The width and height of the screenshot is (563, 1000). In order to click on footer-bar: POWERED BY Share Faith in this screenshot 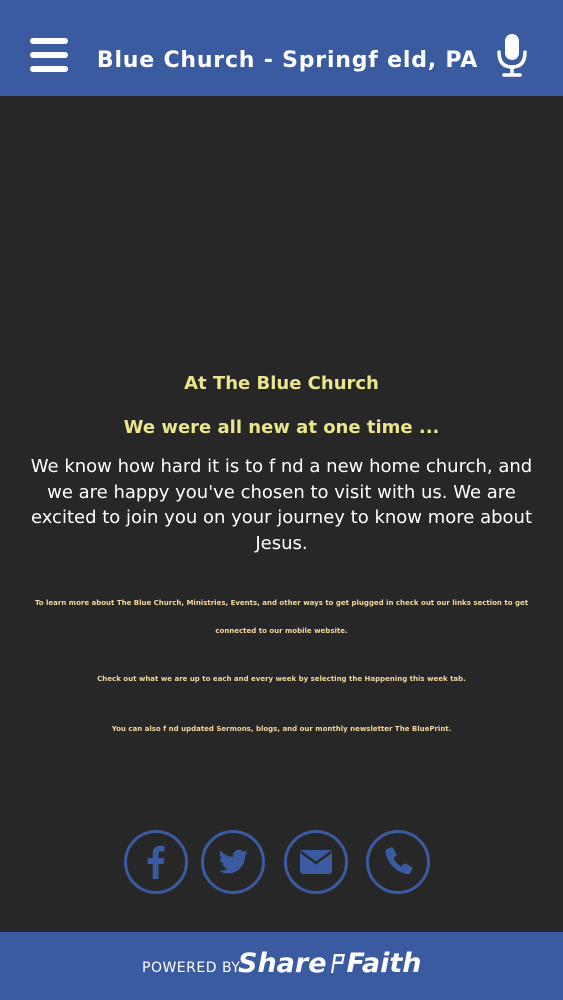, I will do `click(281, 966)`.